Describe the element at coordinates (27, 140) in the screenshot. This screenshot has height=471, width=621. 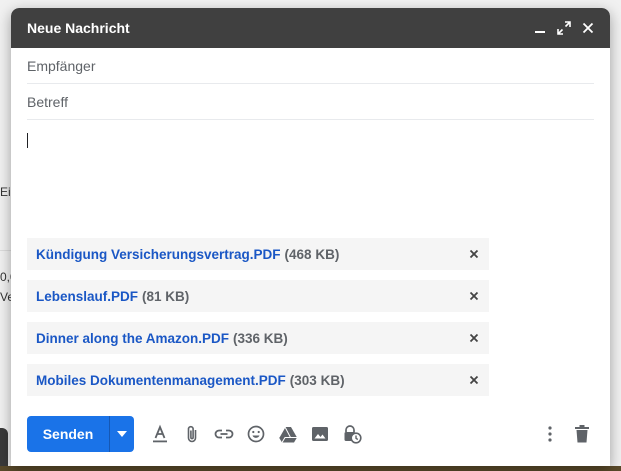
I see `text-caret` at that location.